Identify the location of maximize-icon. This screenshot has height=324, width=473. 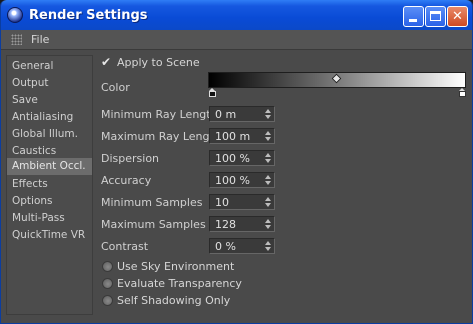
(435, 16).